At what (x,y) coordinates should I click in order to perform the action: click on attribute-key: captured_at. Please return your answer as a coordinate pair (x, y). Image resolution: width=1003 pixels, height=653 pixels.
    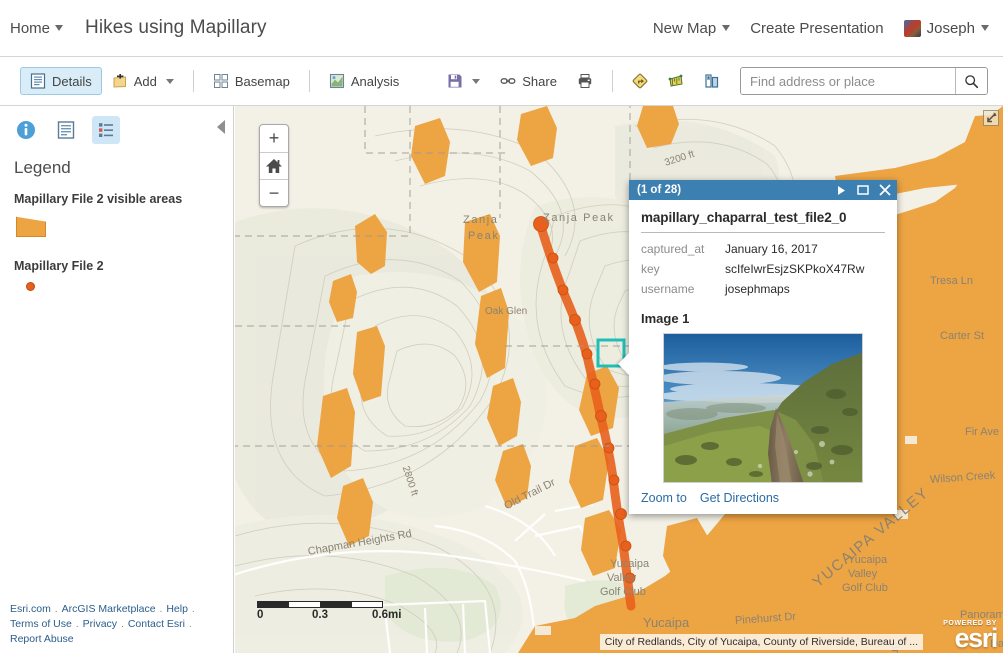
    Looking at the image, I should click on (673, 249).